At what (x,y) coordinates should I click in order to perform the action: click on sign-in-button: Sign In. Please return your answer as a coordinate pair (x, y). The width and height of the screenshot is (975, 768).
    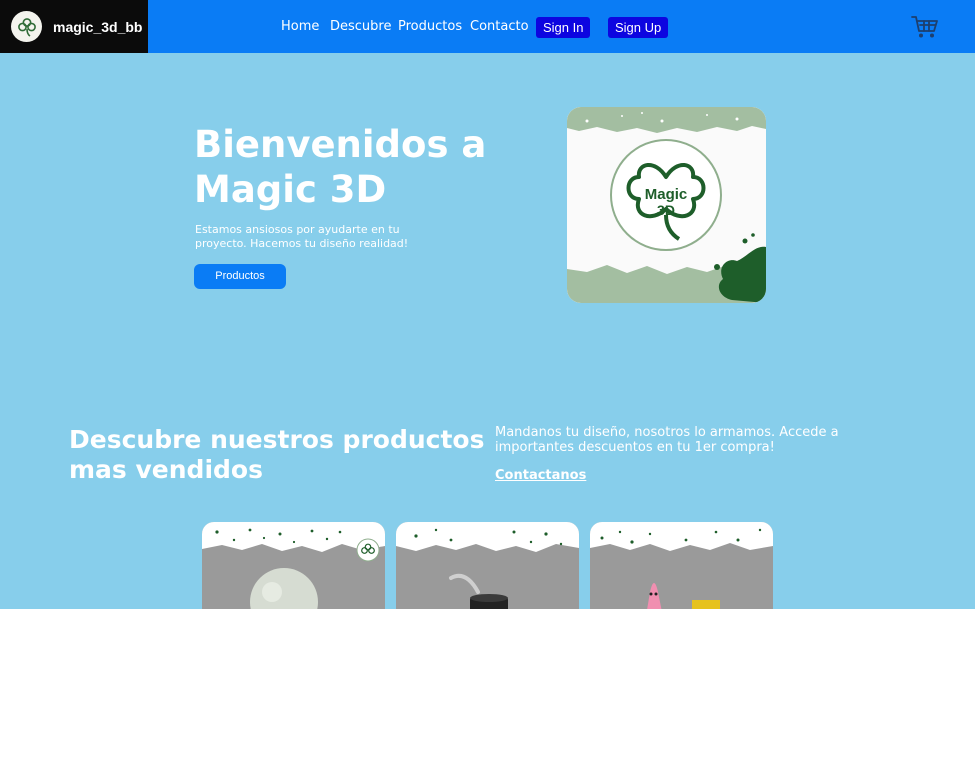
    Looking at the image, I should click on (563, 27).